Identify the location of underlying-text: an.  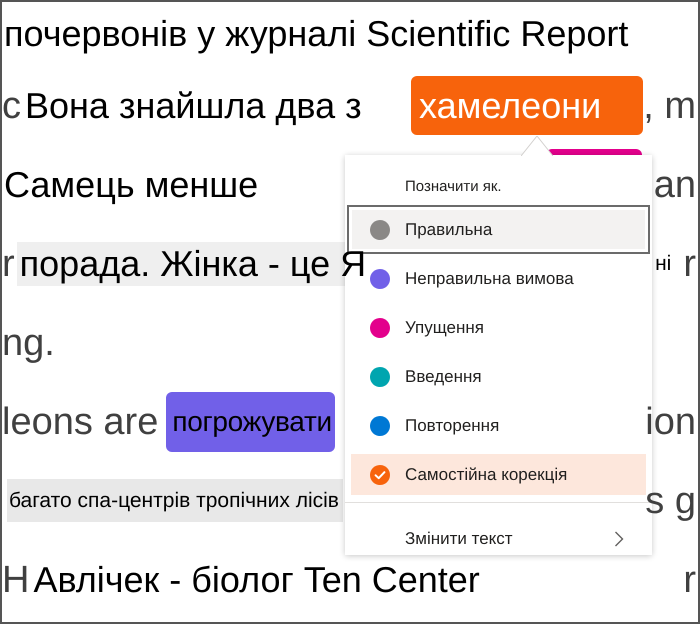
(675, 184).